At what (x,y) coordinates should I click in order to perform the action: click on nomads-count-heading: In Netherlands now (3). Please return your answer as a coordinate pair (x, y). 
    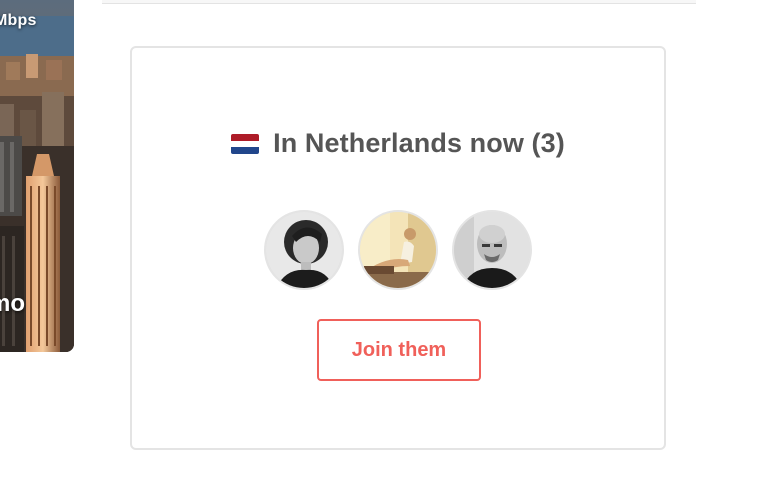
    Looking at the image, I should click on (419, 143).